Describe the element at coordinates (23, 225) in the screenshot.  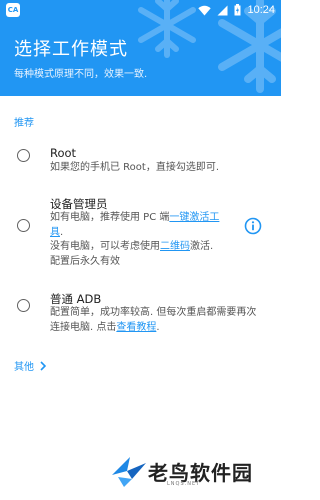
I see `radio-device-admin` at that location.